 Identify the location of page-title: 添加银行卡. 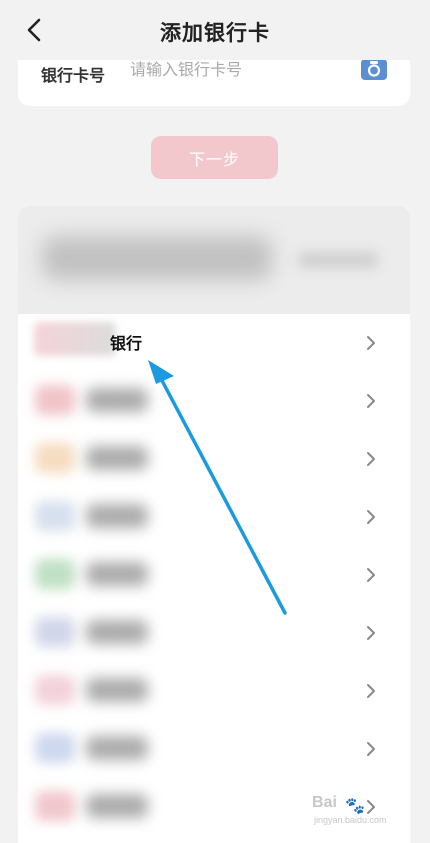
(215, 33).